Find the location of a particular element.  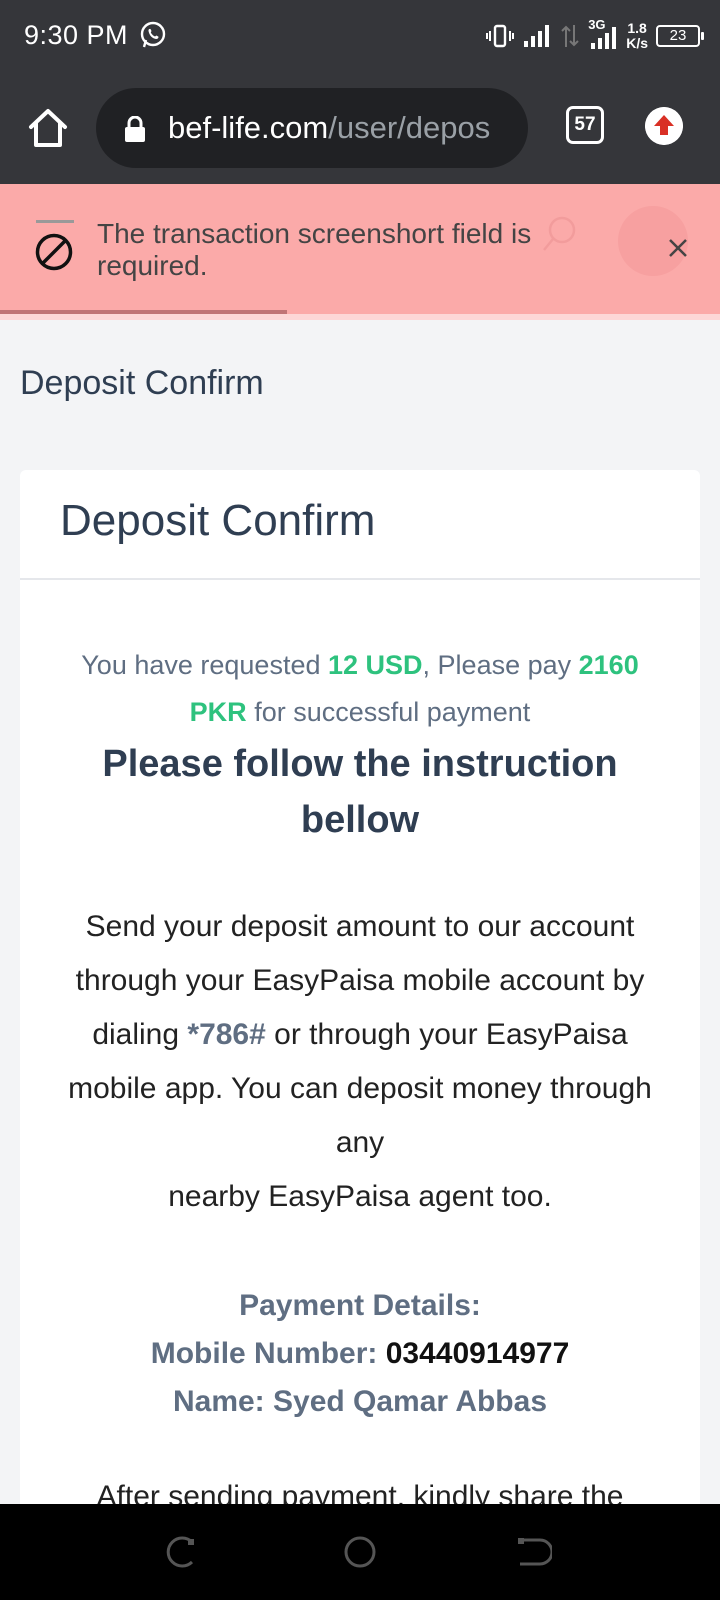

instruction-title: Please follow the instruction bellow is located at coordinates (360, 792).